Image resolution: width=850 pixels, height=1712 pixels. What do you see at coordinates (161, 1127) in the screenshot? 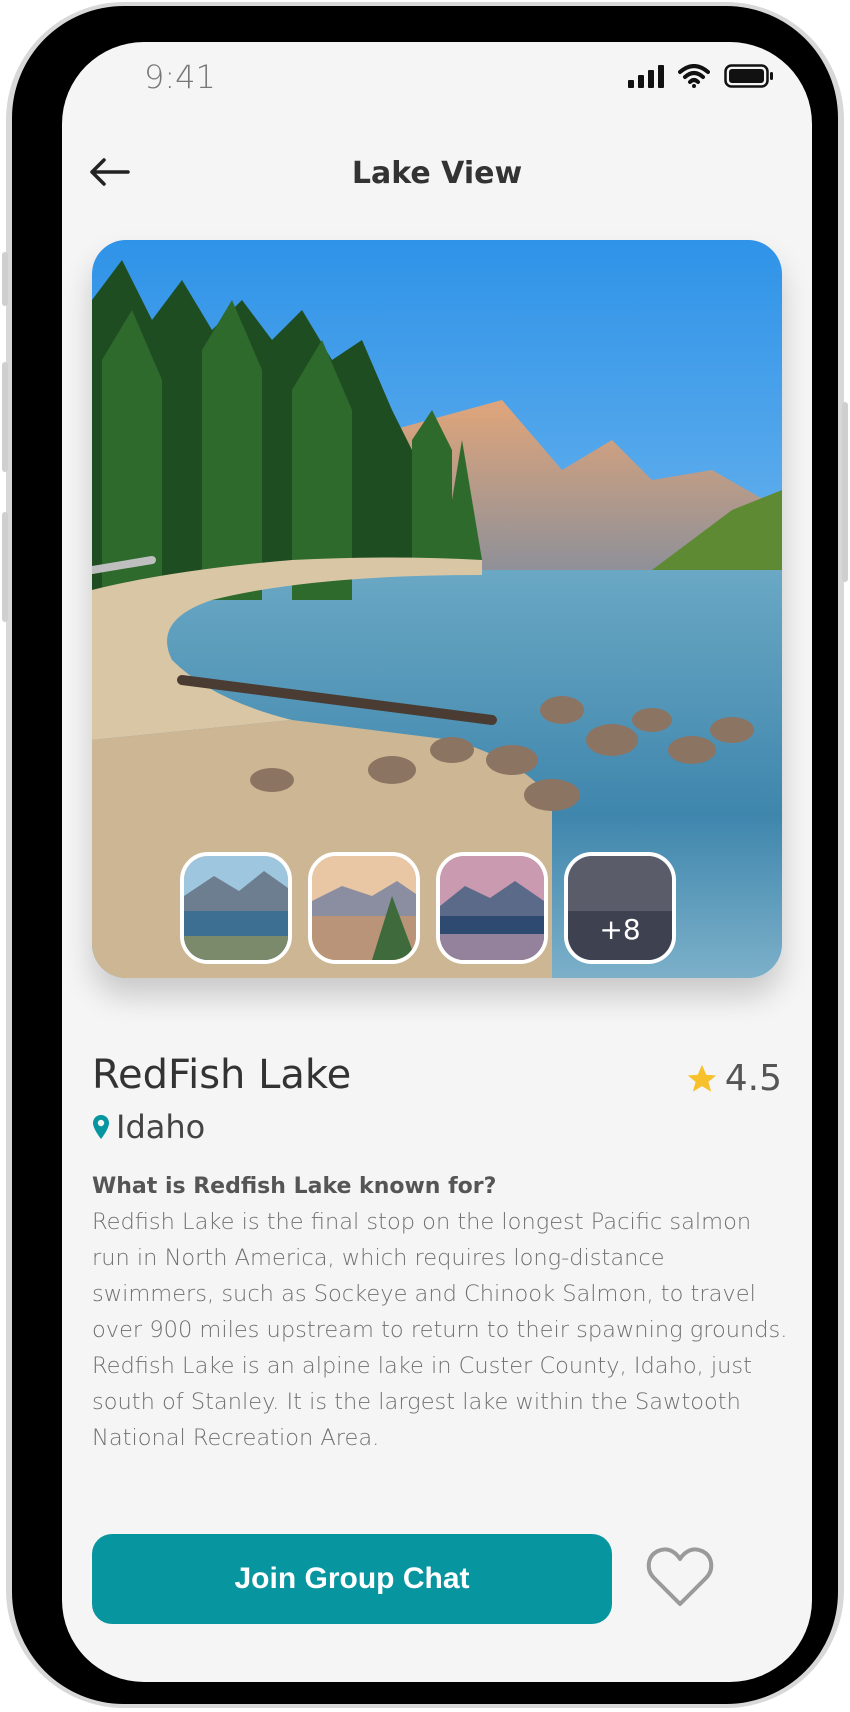
I see `location-text: Idaho` at bounding box center [161, 1127].